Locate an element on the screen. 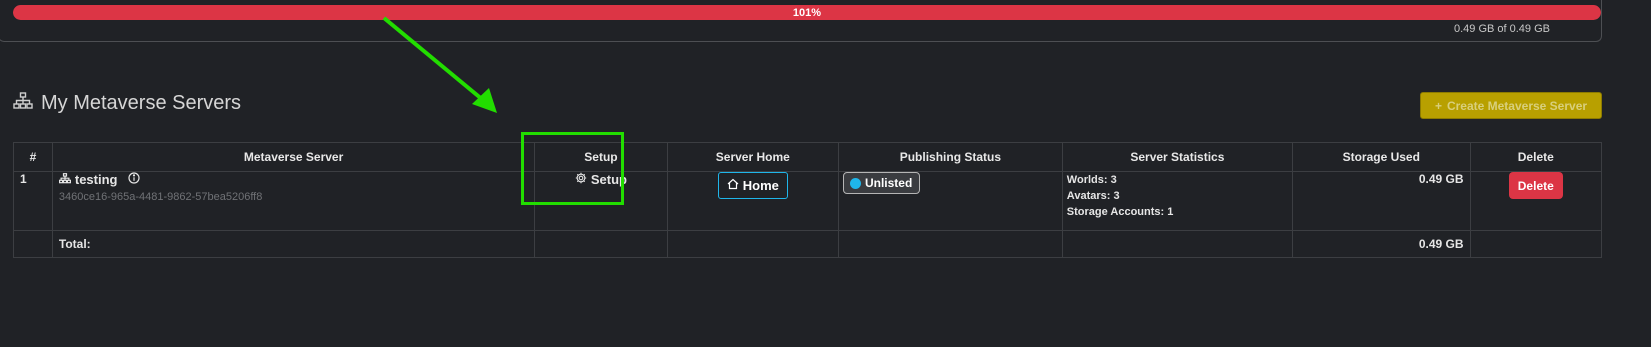 The height and width of the screenshot is (347, 1651). header-delete: Delete is located at coordinates (1536, 157).